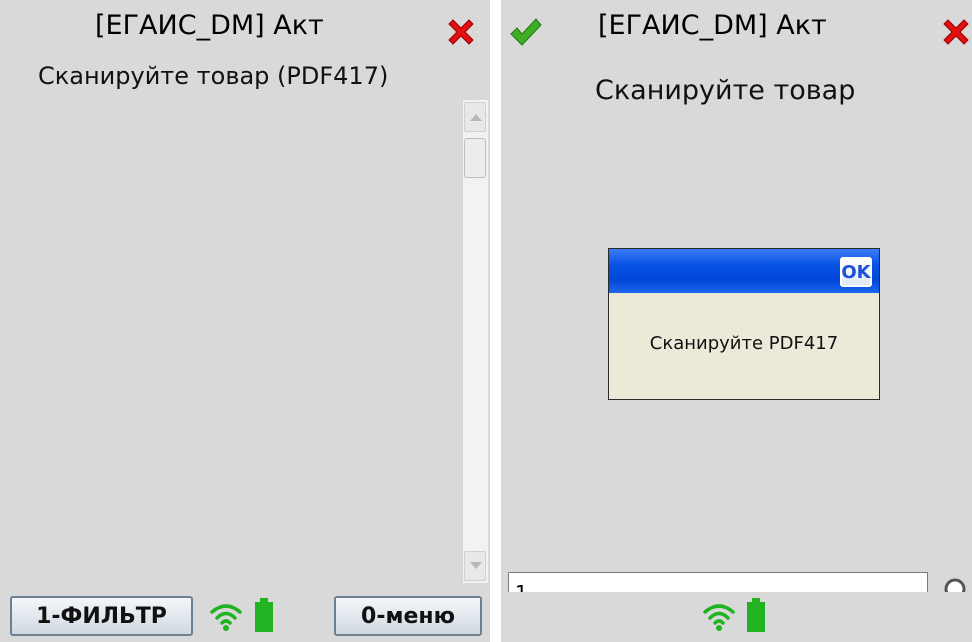 The width and height of the screenshot is (972, 642). What do you see at coordinates (475, 341) in the screenshot?
I see `scrollbar` at bounding box center [475, 341].